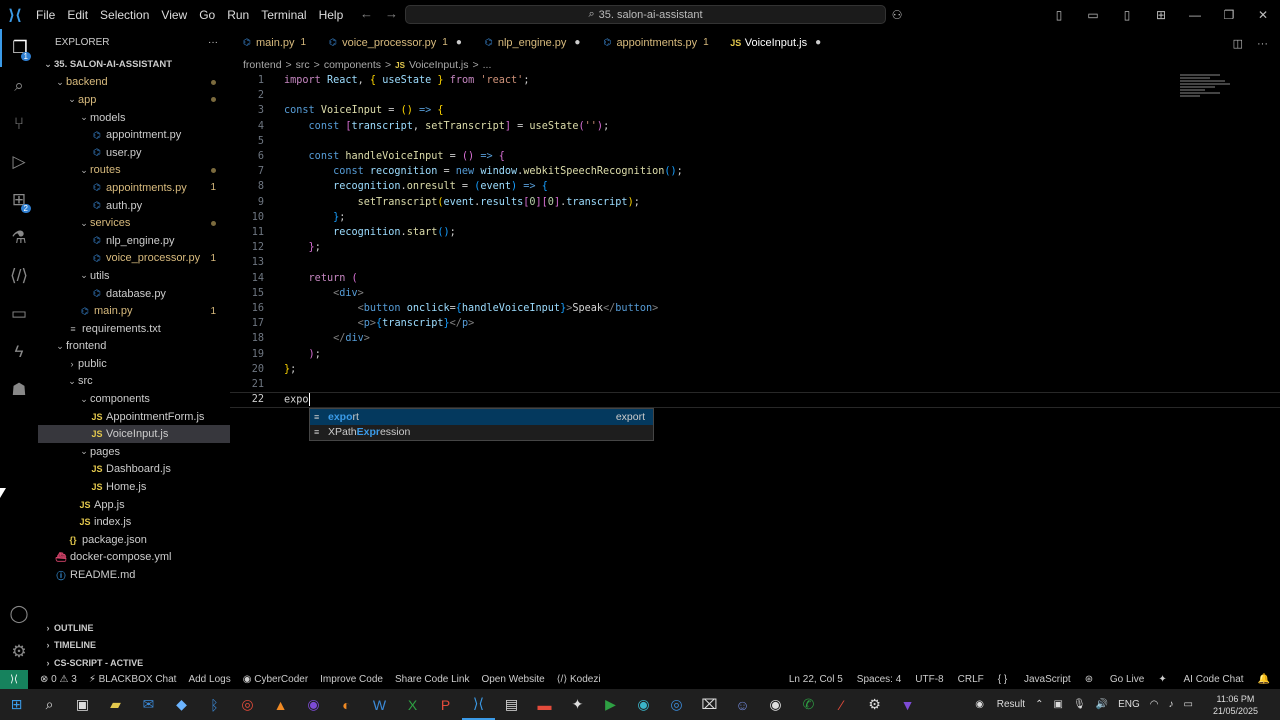 This screenshot has height=720, width=1280. What do you see at coordinates (1115, 679) in the screenshot?
I see `go-live: ⊛ Go Live` at bounding box center [1115, 679].